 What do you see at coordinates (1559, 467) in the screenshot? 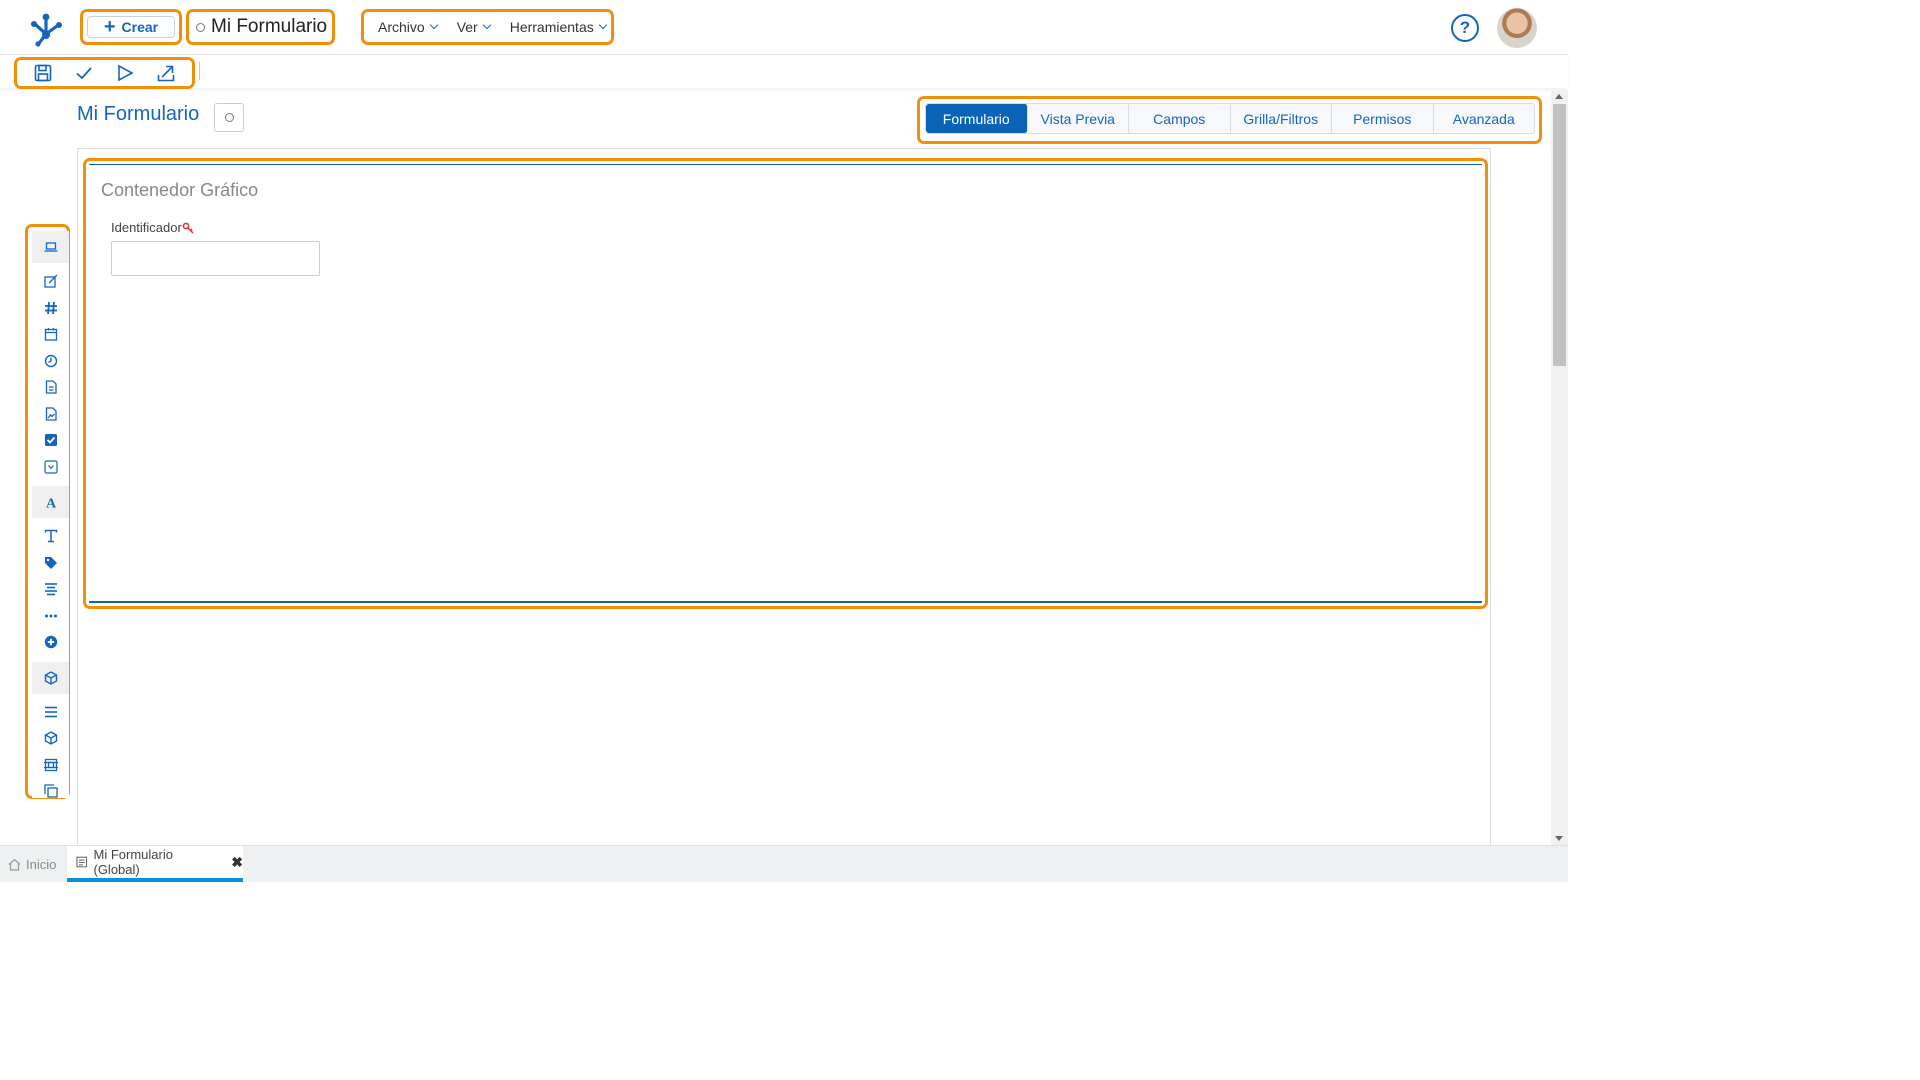
I see `vertical-scrollbar` at bounding box center [1559, 467].